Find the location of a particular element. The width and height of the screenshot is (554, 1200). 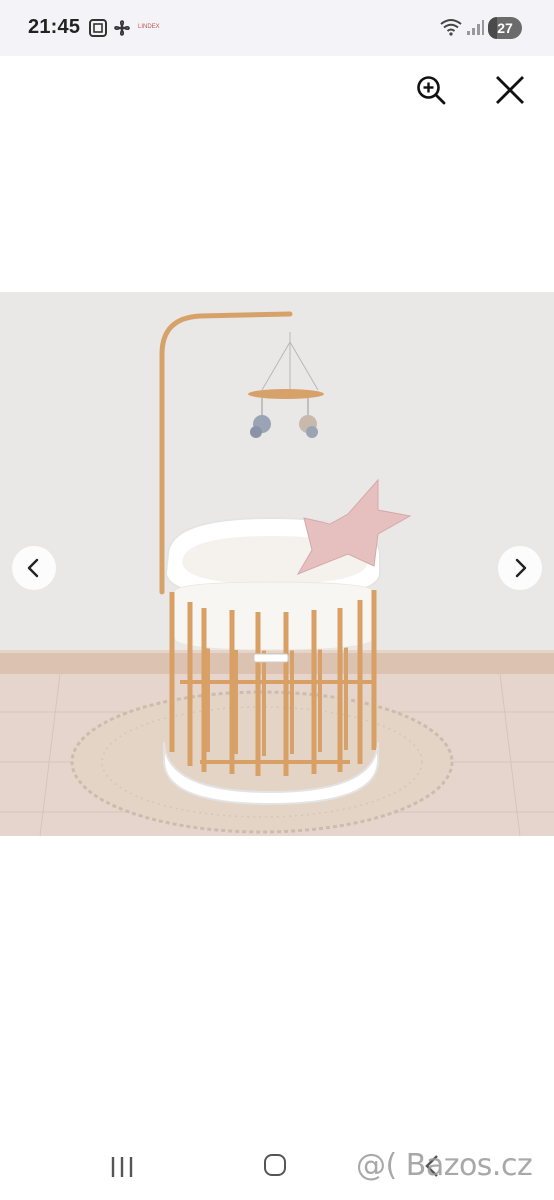

screenshot-icon is located at coordinates (98, 28).